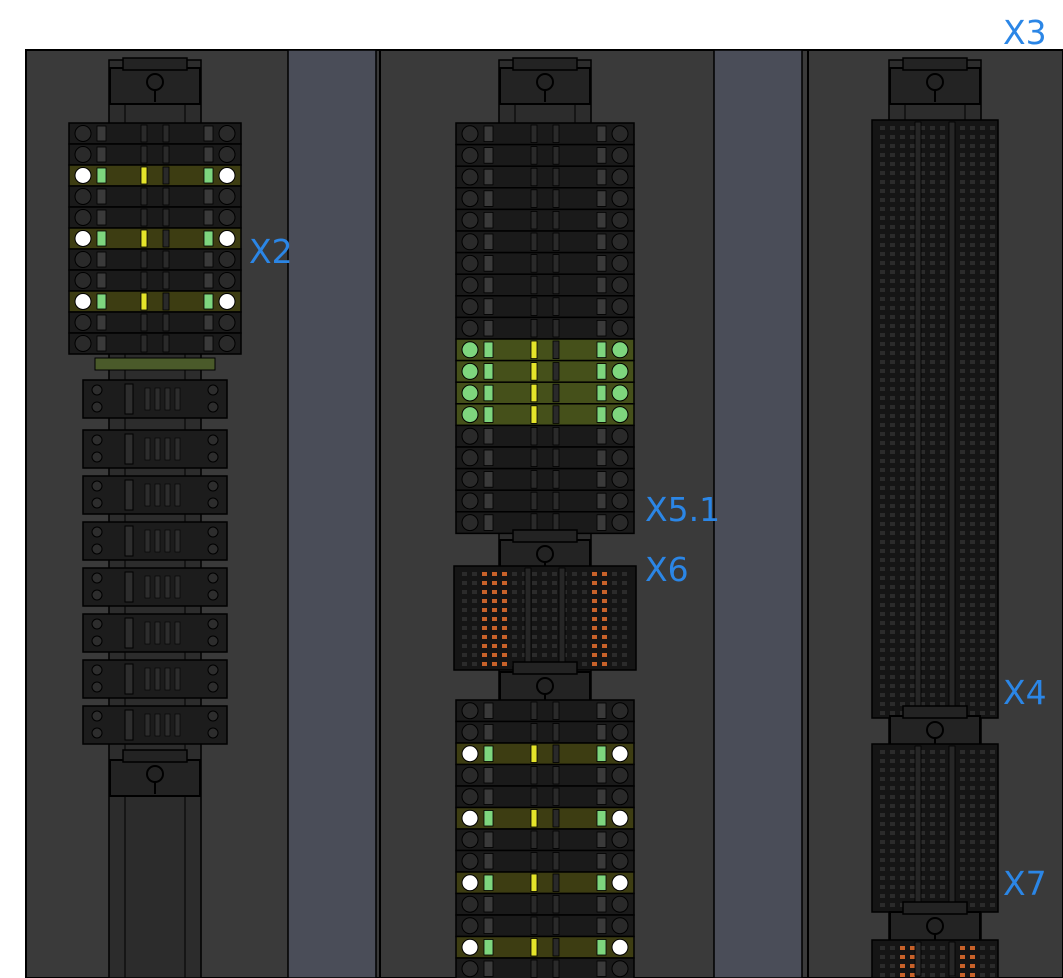  What do you see at coordinates (1025, 883) in the screenshot?
I see `label-x7: X7` at bounding box center [1025, 883].